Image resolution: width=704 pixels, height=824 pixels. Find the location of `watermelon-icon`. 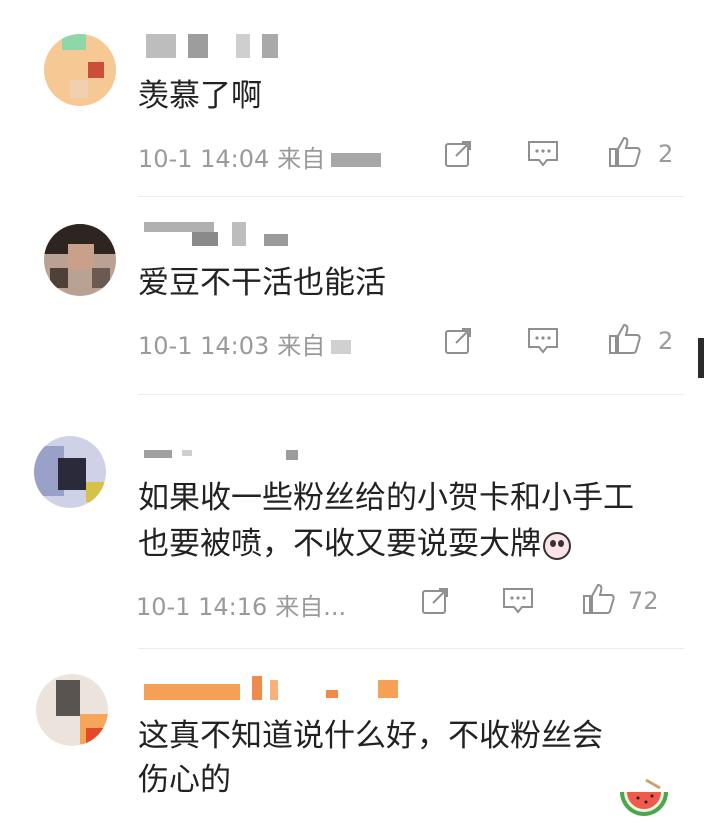

watermelon-icon is located at coordinates (644, 800).